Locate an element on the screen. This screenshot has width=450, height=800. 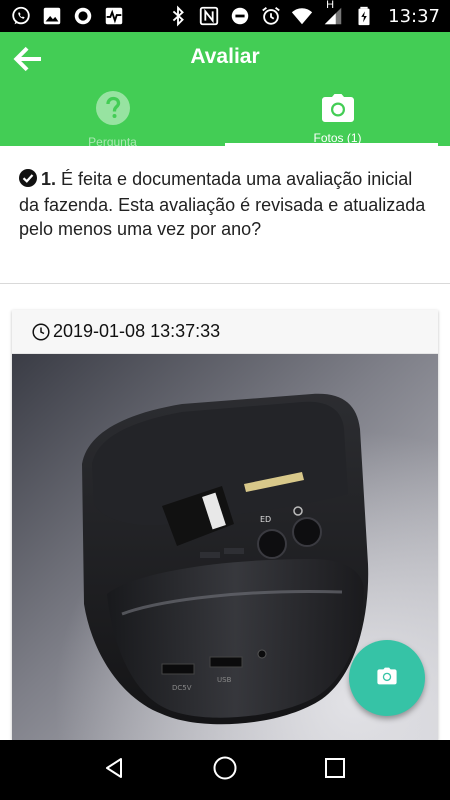
clock-icon is located at coordinates (41, 331).